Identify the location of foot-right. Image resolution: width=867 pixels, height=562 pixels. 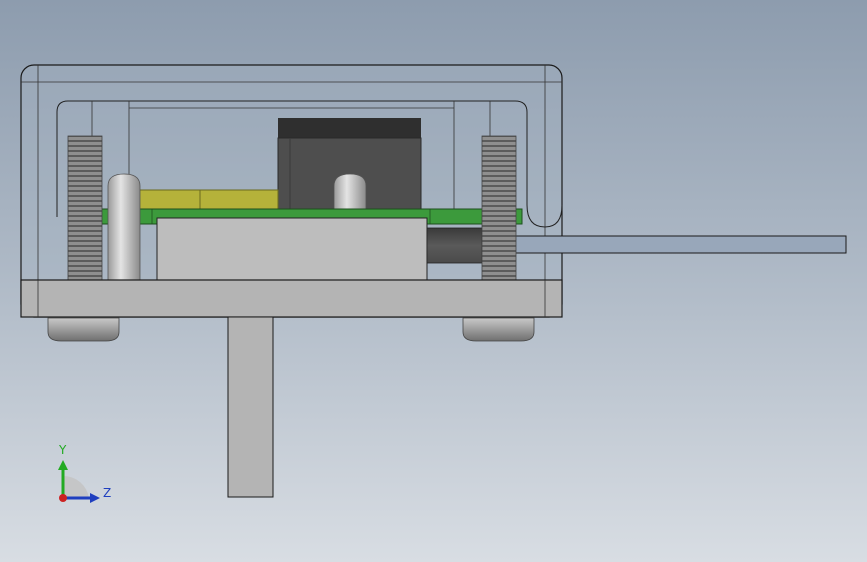
(498, 329).